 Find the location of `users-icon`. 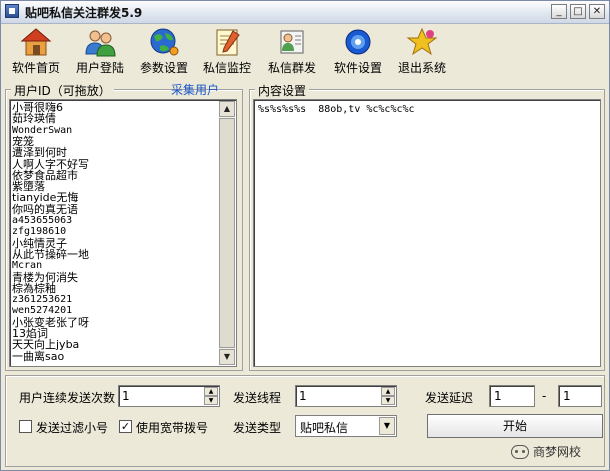

users-icon is located at coordinates (100, 43).